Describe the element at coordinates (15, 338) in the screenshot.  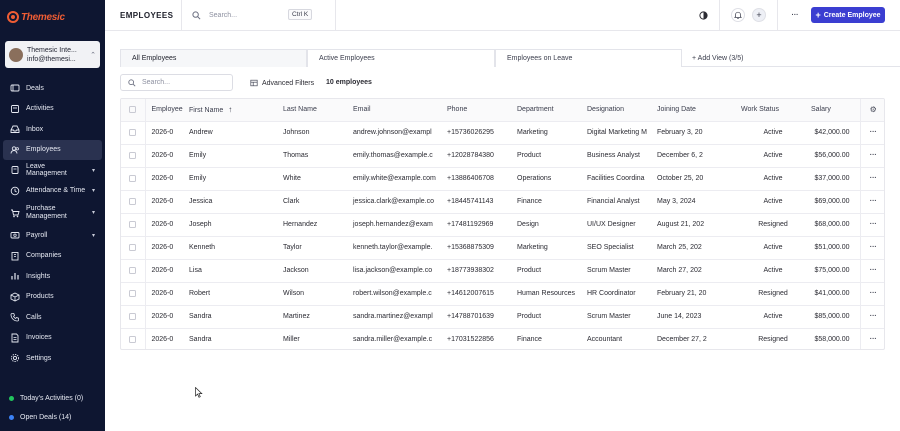
I see `invoices-icon` at that location.